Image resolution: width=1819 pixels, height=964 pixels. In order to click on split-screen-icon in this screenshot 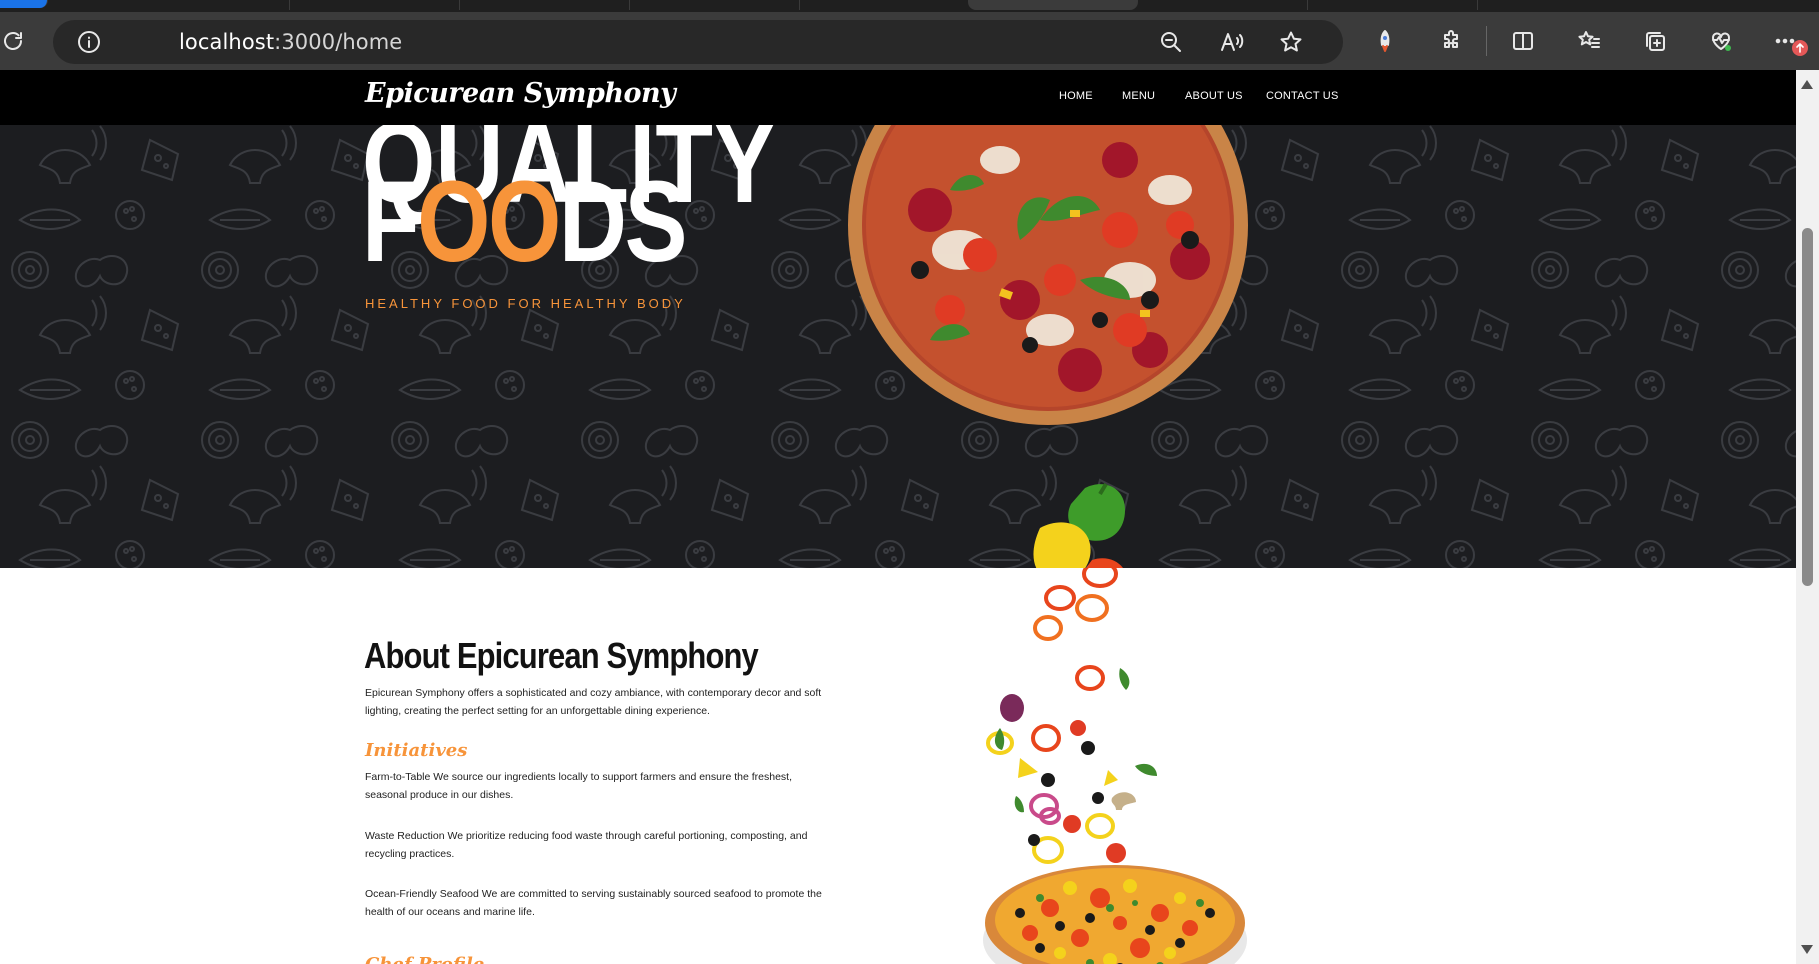, I will do `click(1523, 41)`.